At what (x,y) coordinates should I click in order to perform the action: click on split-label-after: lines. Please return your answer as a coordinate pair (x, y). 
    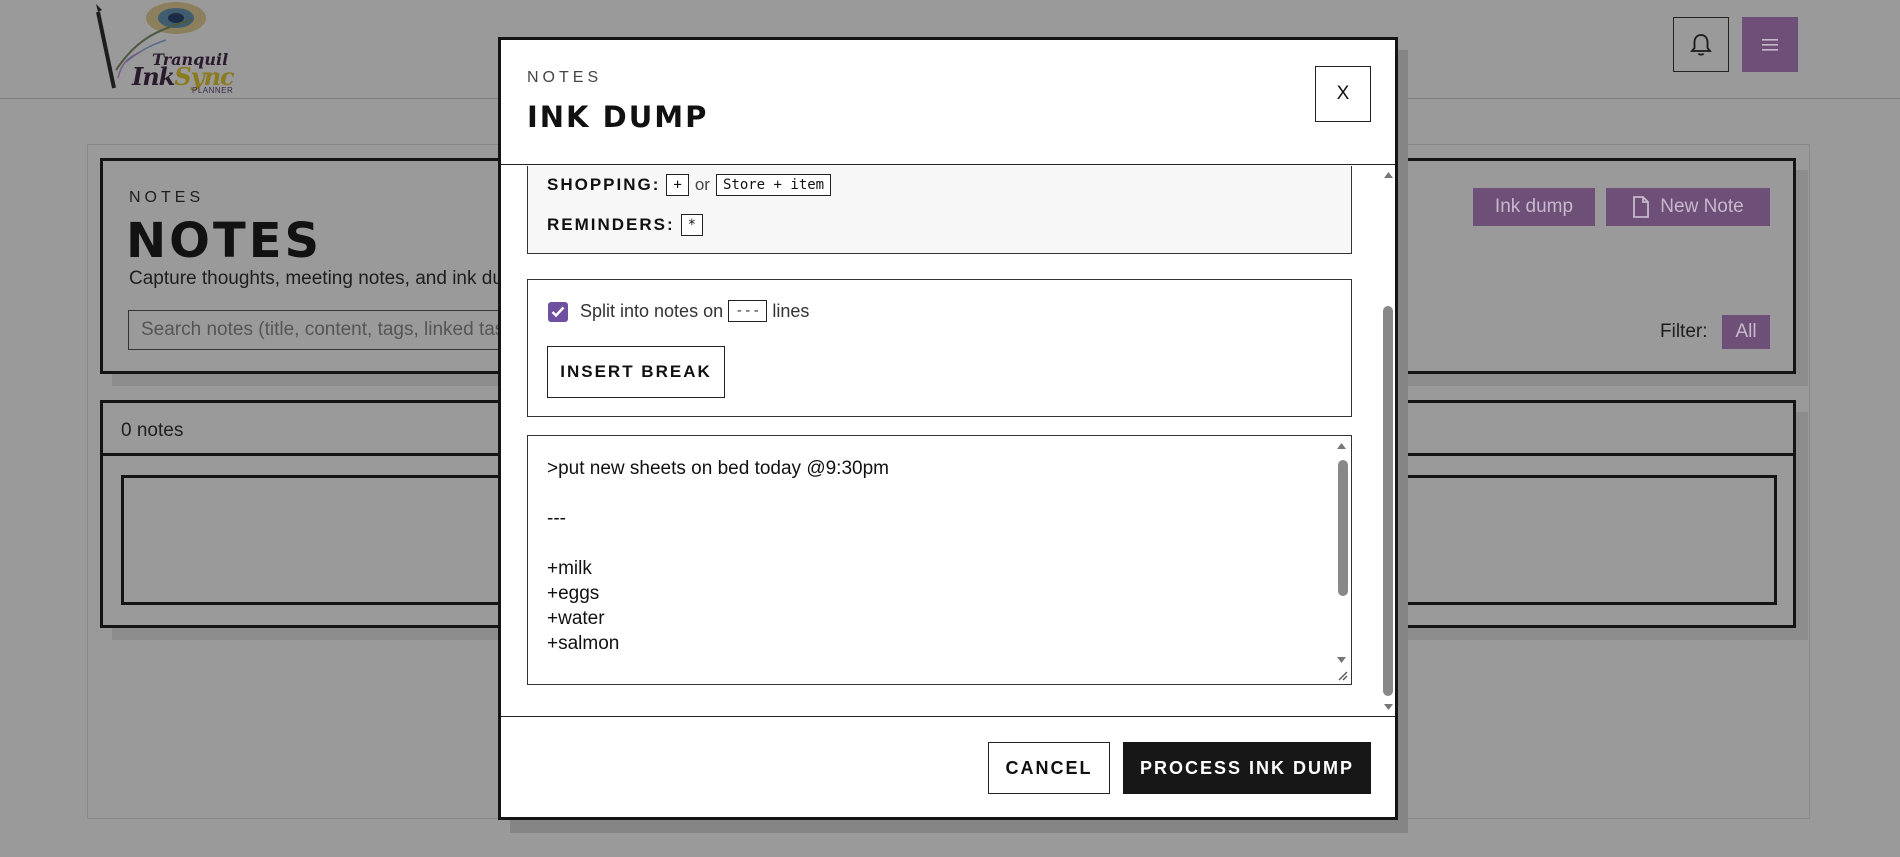
    Looking at the image, I should click on (791, 310).